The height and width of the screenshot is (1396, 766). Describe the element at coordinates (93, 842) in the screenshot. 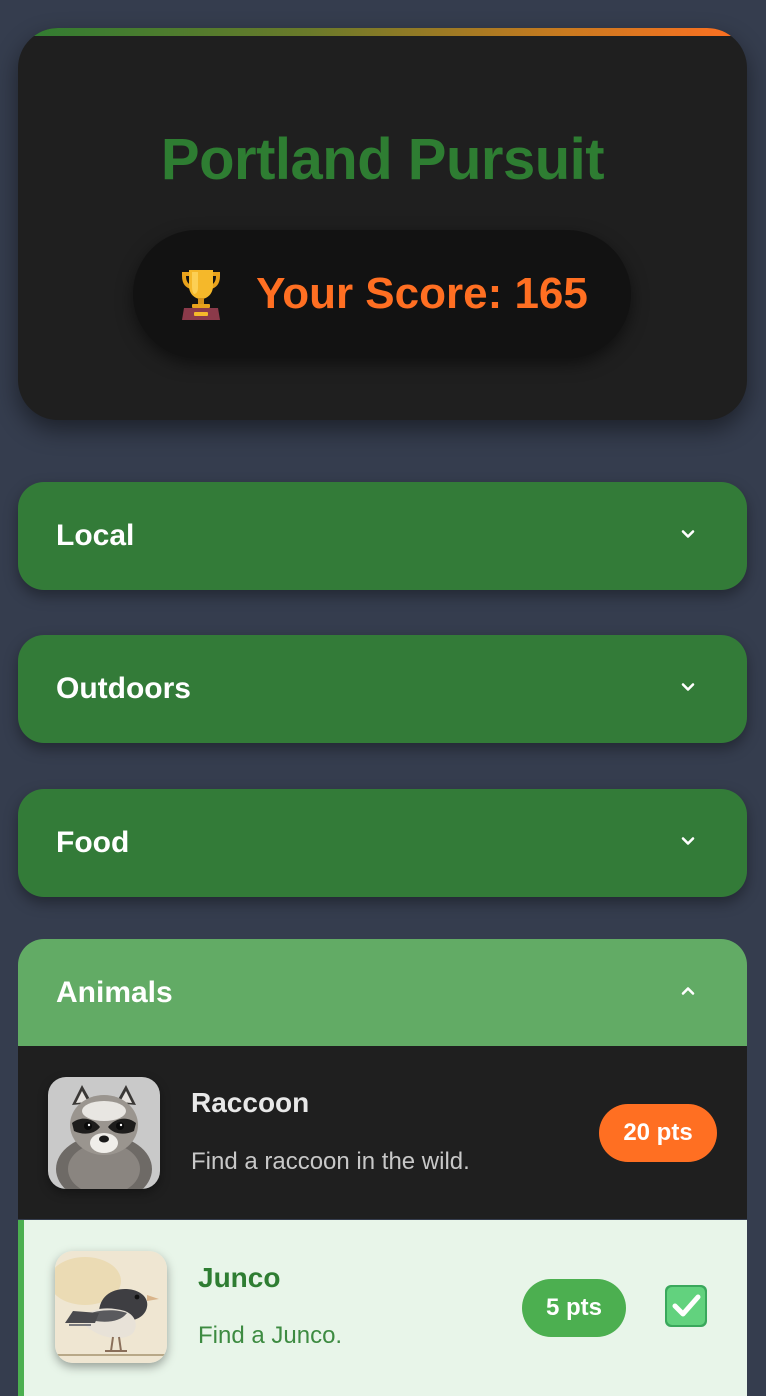

I see `category-label: Food` at that location.